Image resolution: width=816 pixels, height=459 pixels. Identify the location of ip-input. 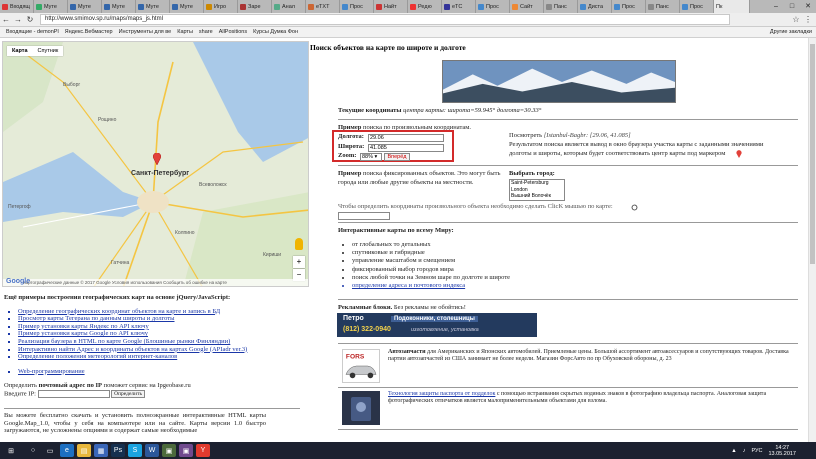
(73, 393).